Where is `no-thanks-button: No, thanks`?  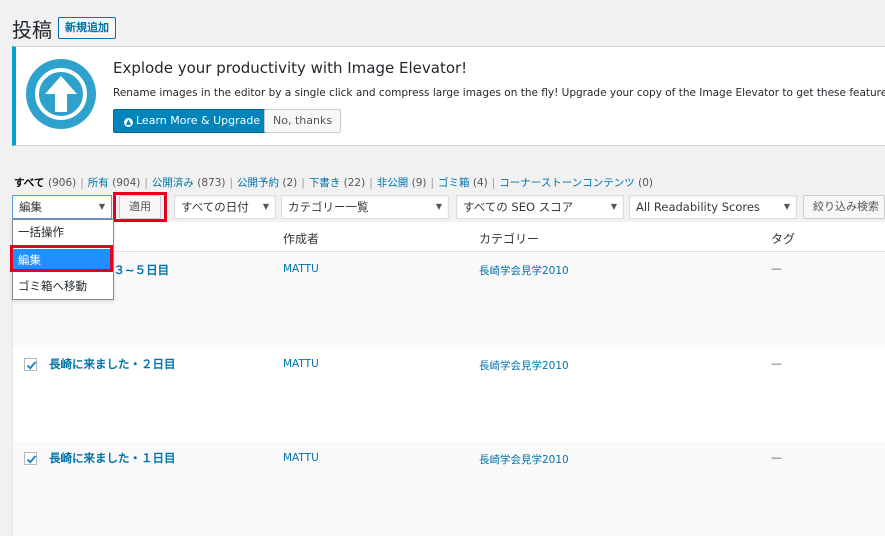
no-thanks-button: No, thanks is located at coordinates (303, 121).